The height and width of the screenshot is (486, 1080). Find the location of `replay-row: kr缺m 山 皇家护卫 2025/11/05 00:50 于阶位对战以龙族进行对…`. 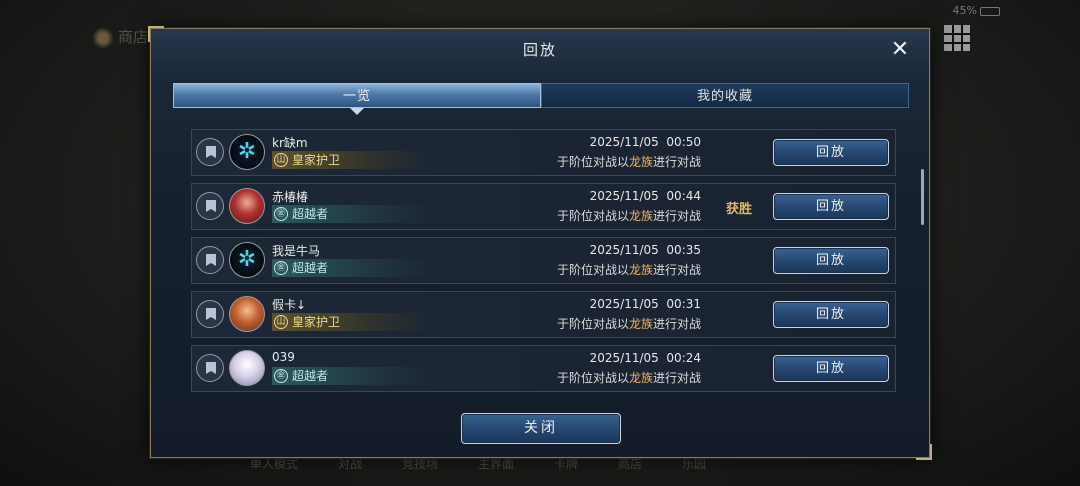

replay-row: kr缺m 山 皇家护卫 2025/11/05 00:50 于阶位对战以龙族进行对… is located at coordinates (543, 152).